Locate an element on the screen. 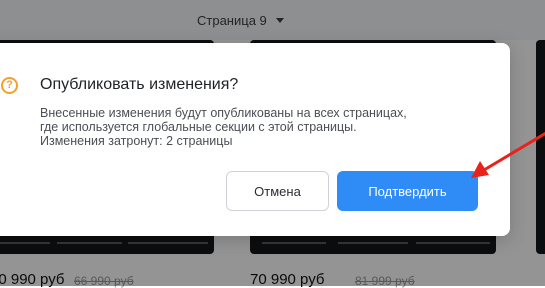  cancel-button: Отмена is located at coordinates (277, 191).